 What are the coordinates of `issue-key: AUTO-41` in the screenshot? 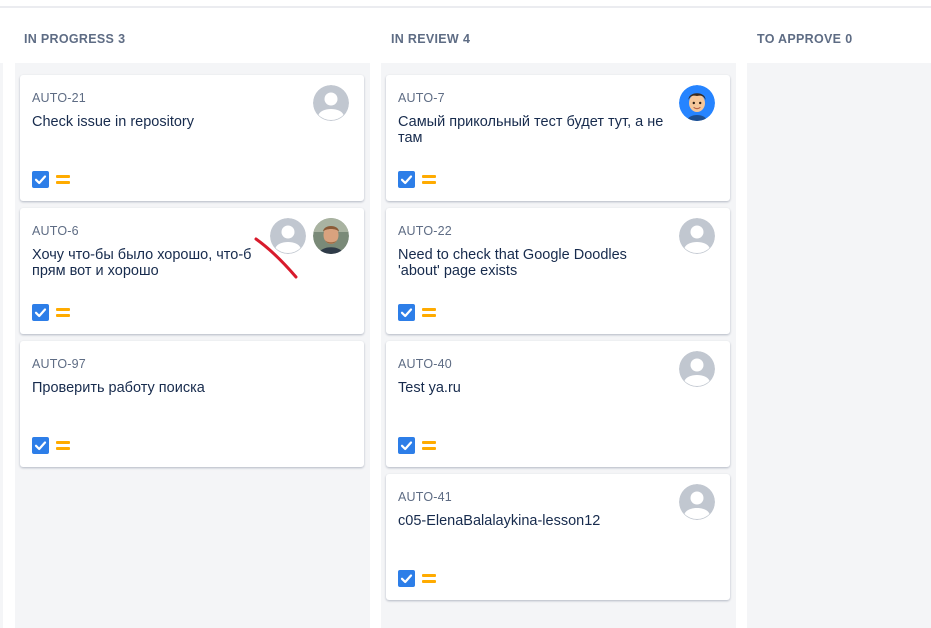 It's located at (425, 497).